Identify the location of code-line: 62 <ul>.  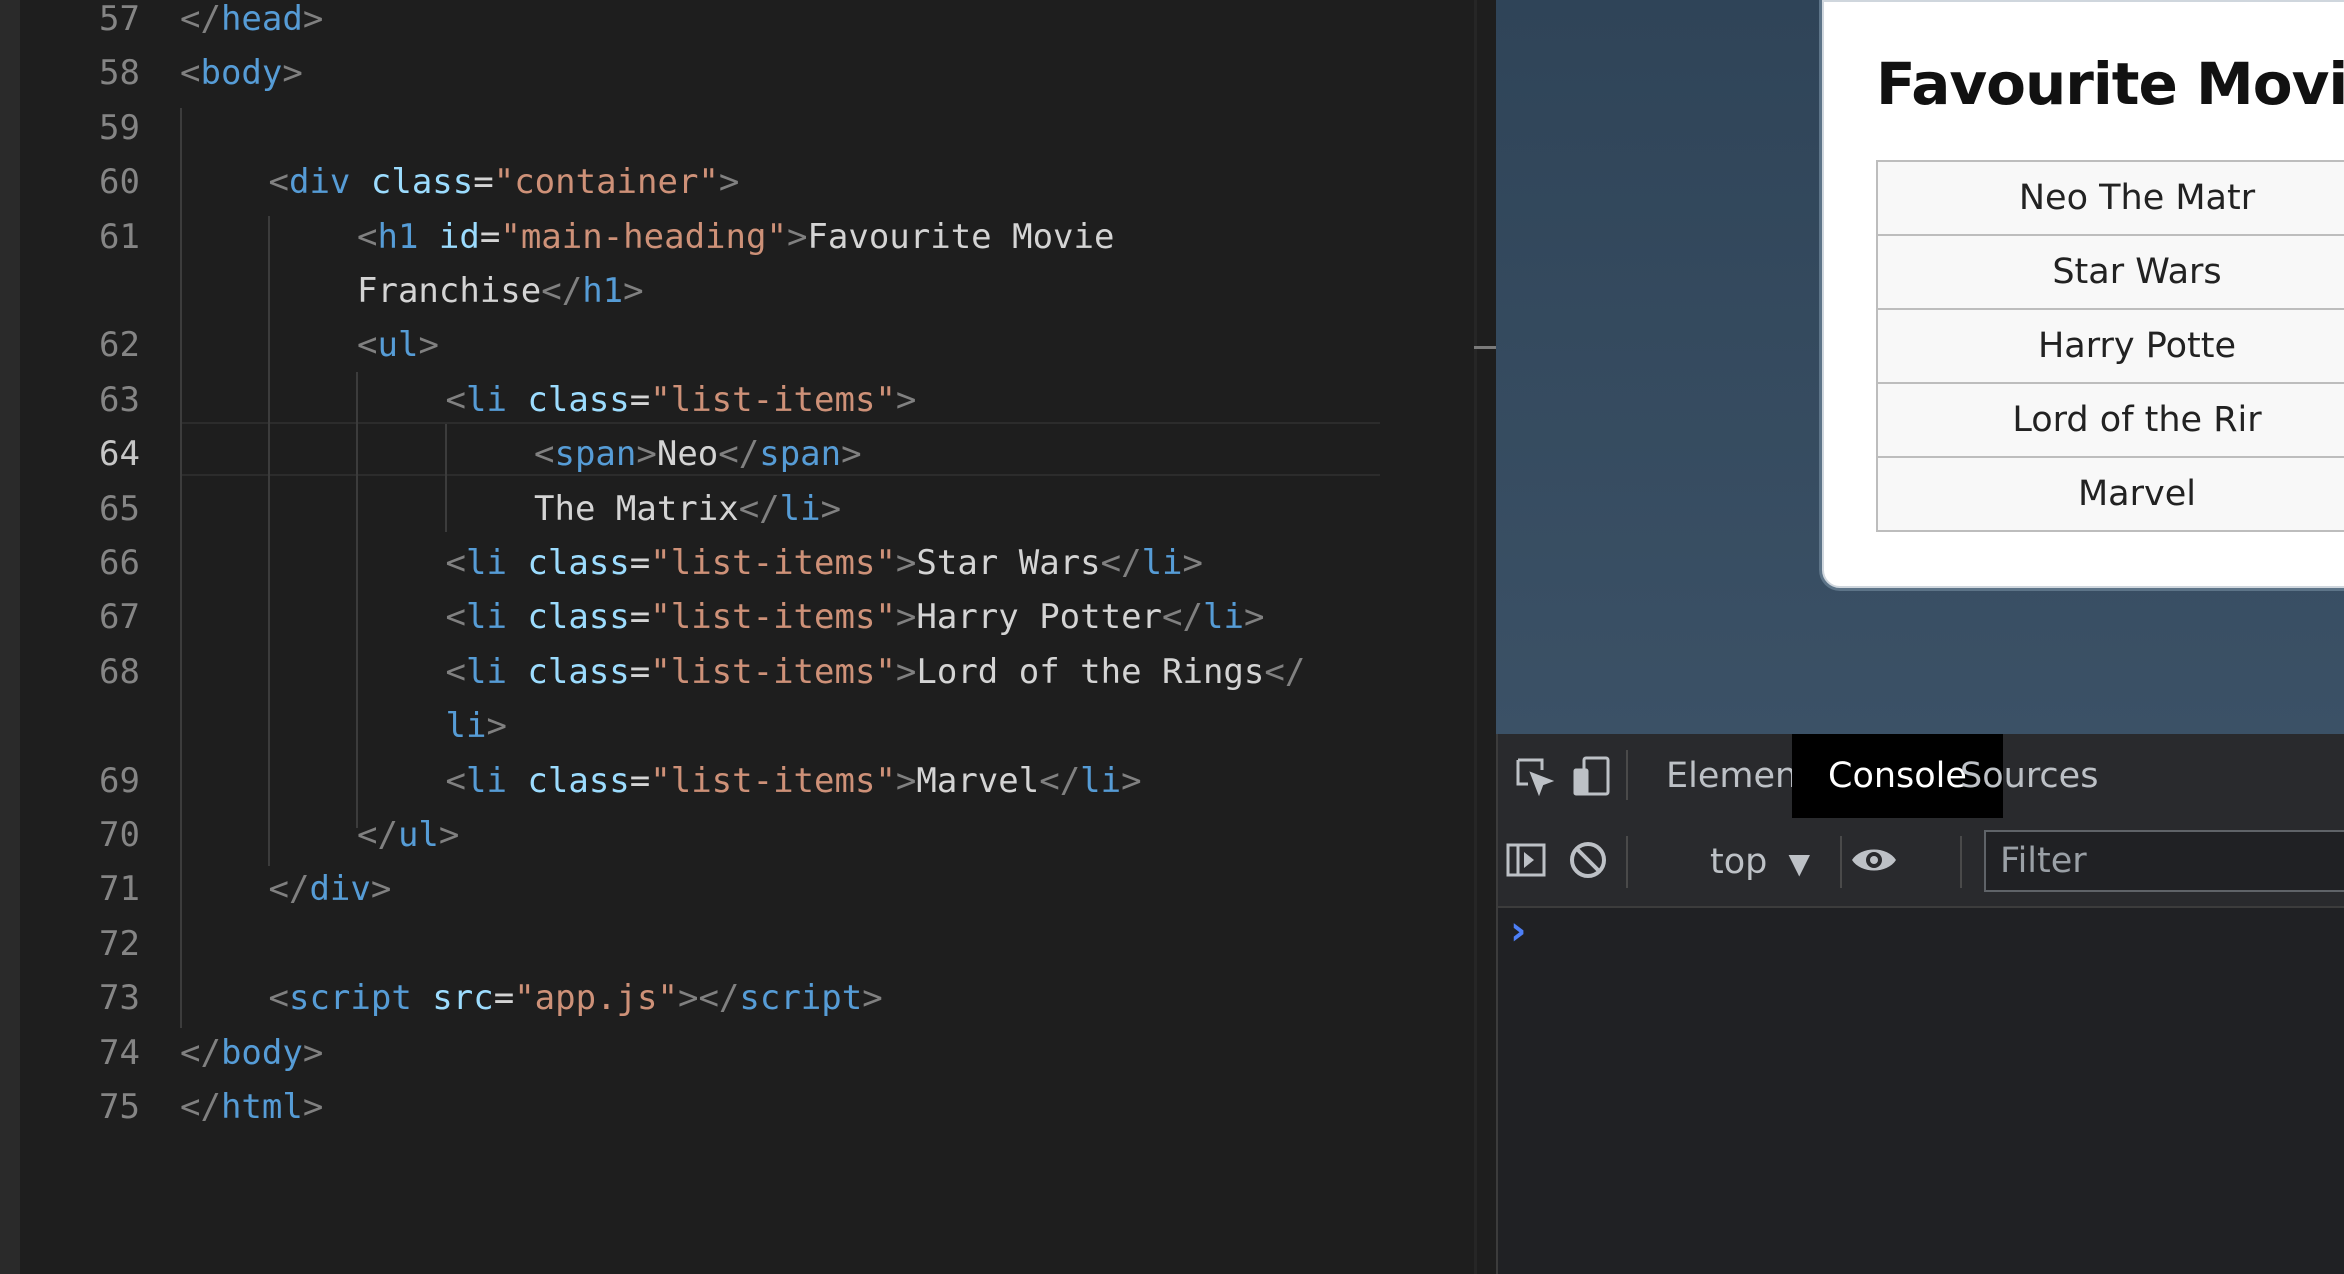
(735, 345).